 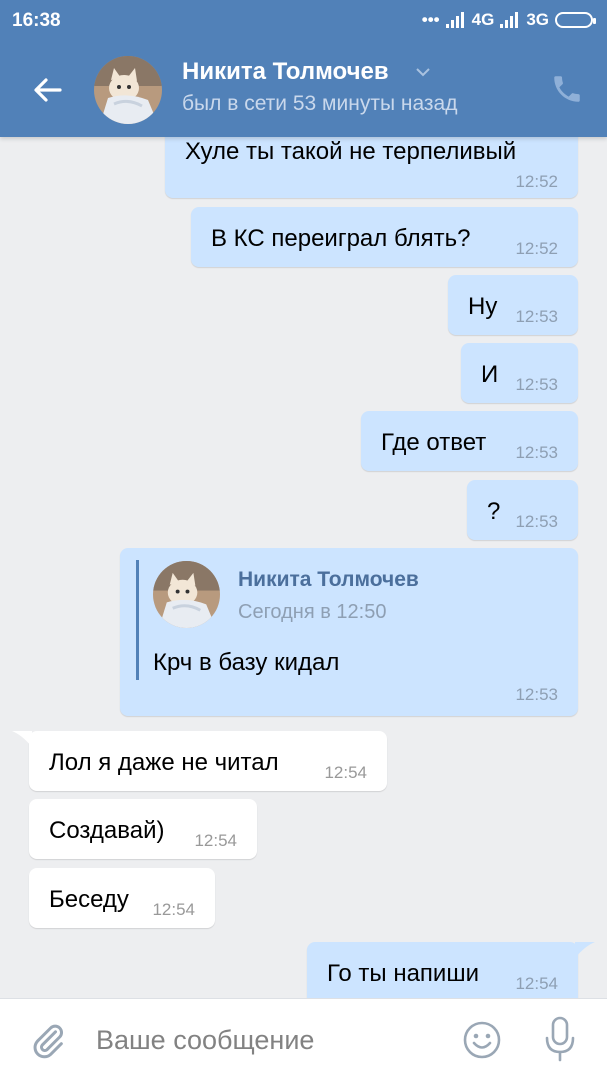 I want to click on paperclip-icon, so click(x=48, y=1041).